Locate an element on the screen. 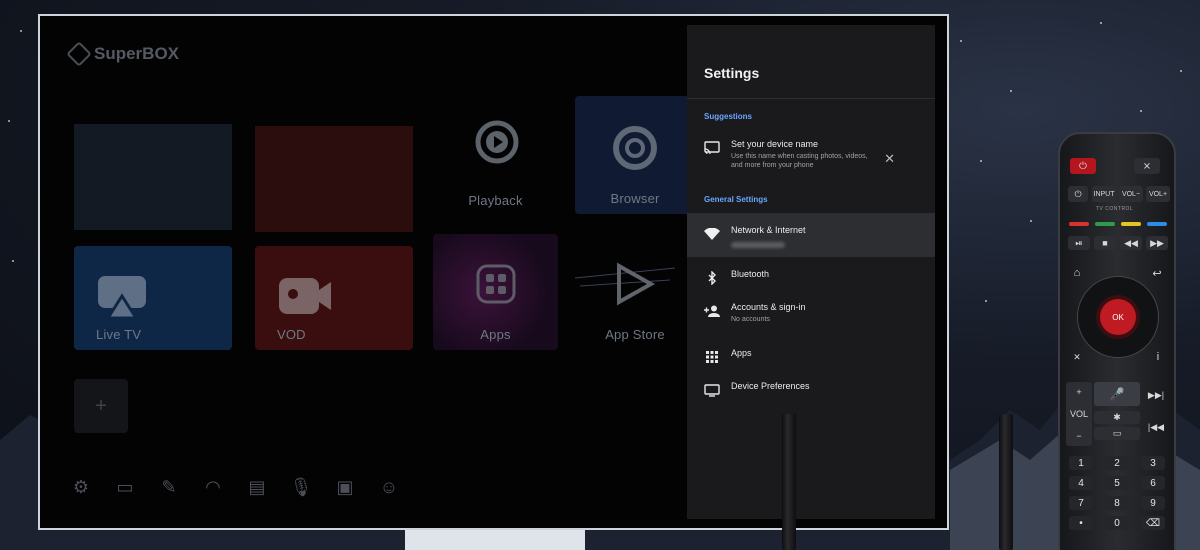 This screenshot has width=1200, height=550. speedometer-icon: ◠ is located at coordinates (213, 487).